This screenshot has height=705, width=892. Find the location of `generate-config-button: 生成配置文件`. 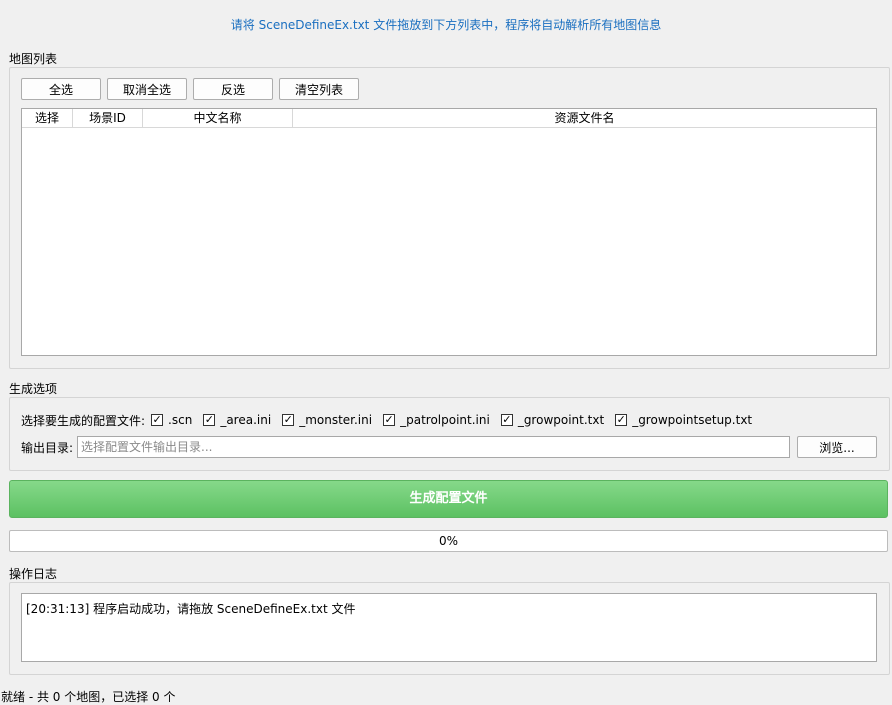

generate-config-button: 生成配置文件 is located at coordinates (448, 499).